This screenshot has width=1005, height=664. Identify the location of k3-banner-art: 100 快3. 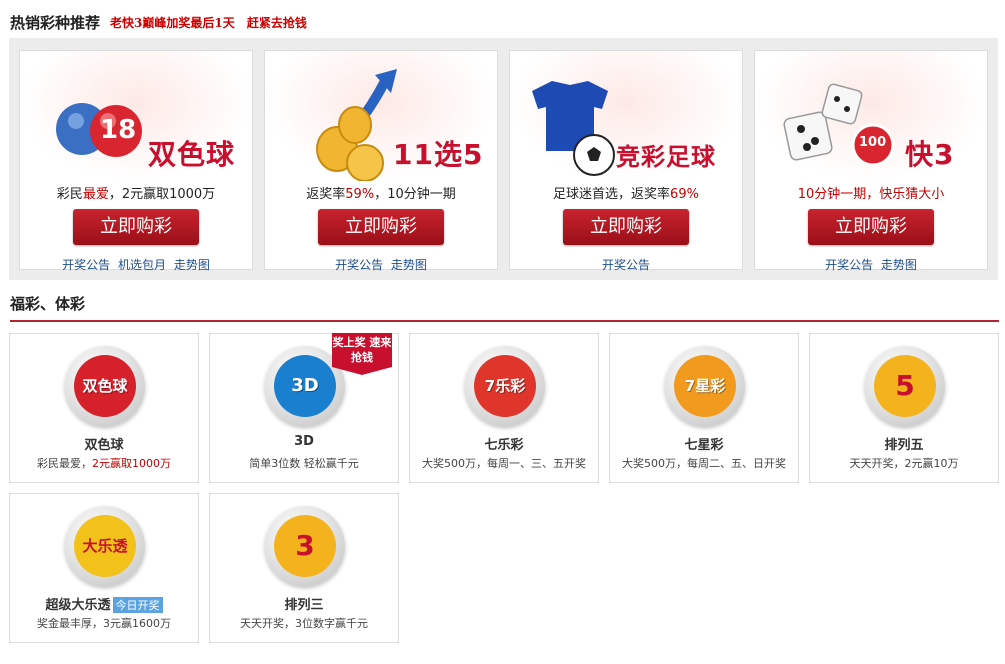
(871, 116).